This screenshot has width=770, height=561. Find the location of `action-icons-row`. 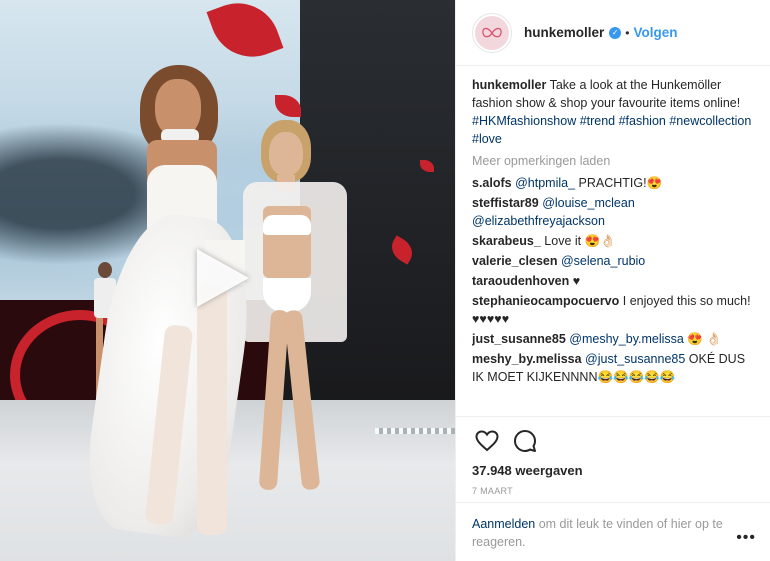

action-icons-row is located at coordinates (613, 441).